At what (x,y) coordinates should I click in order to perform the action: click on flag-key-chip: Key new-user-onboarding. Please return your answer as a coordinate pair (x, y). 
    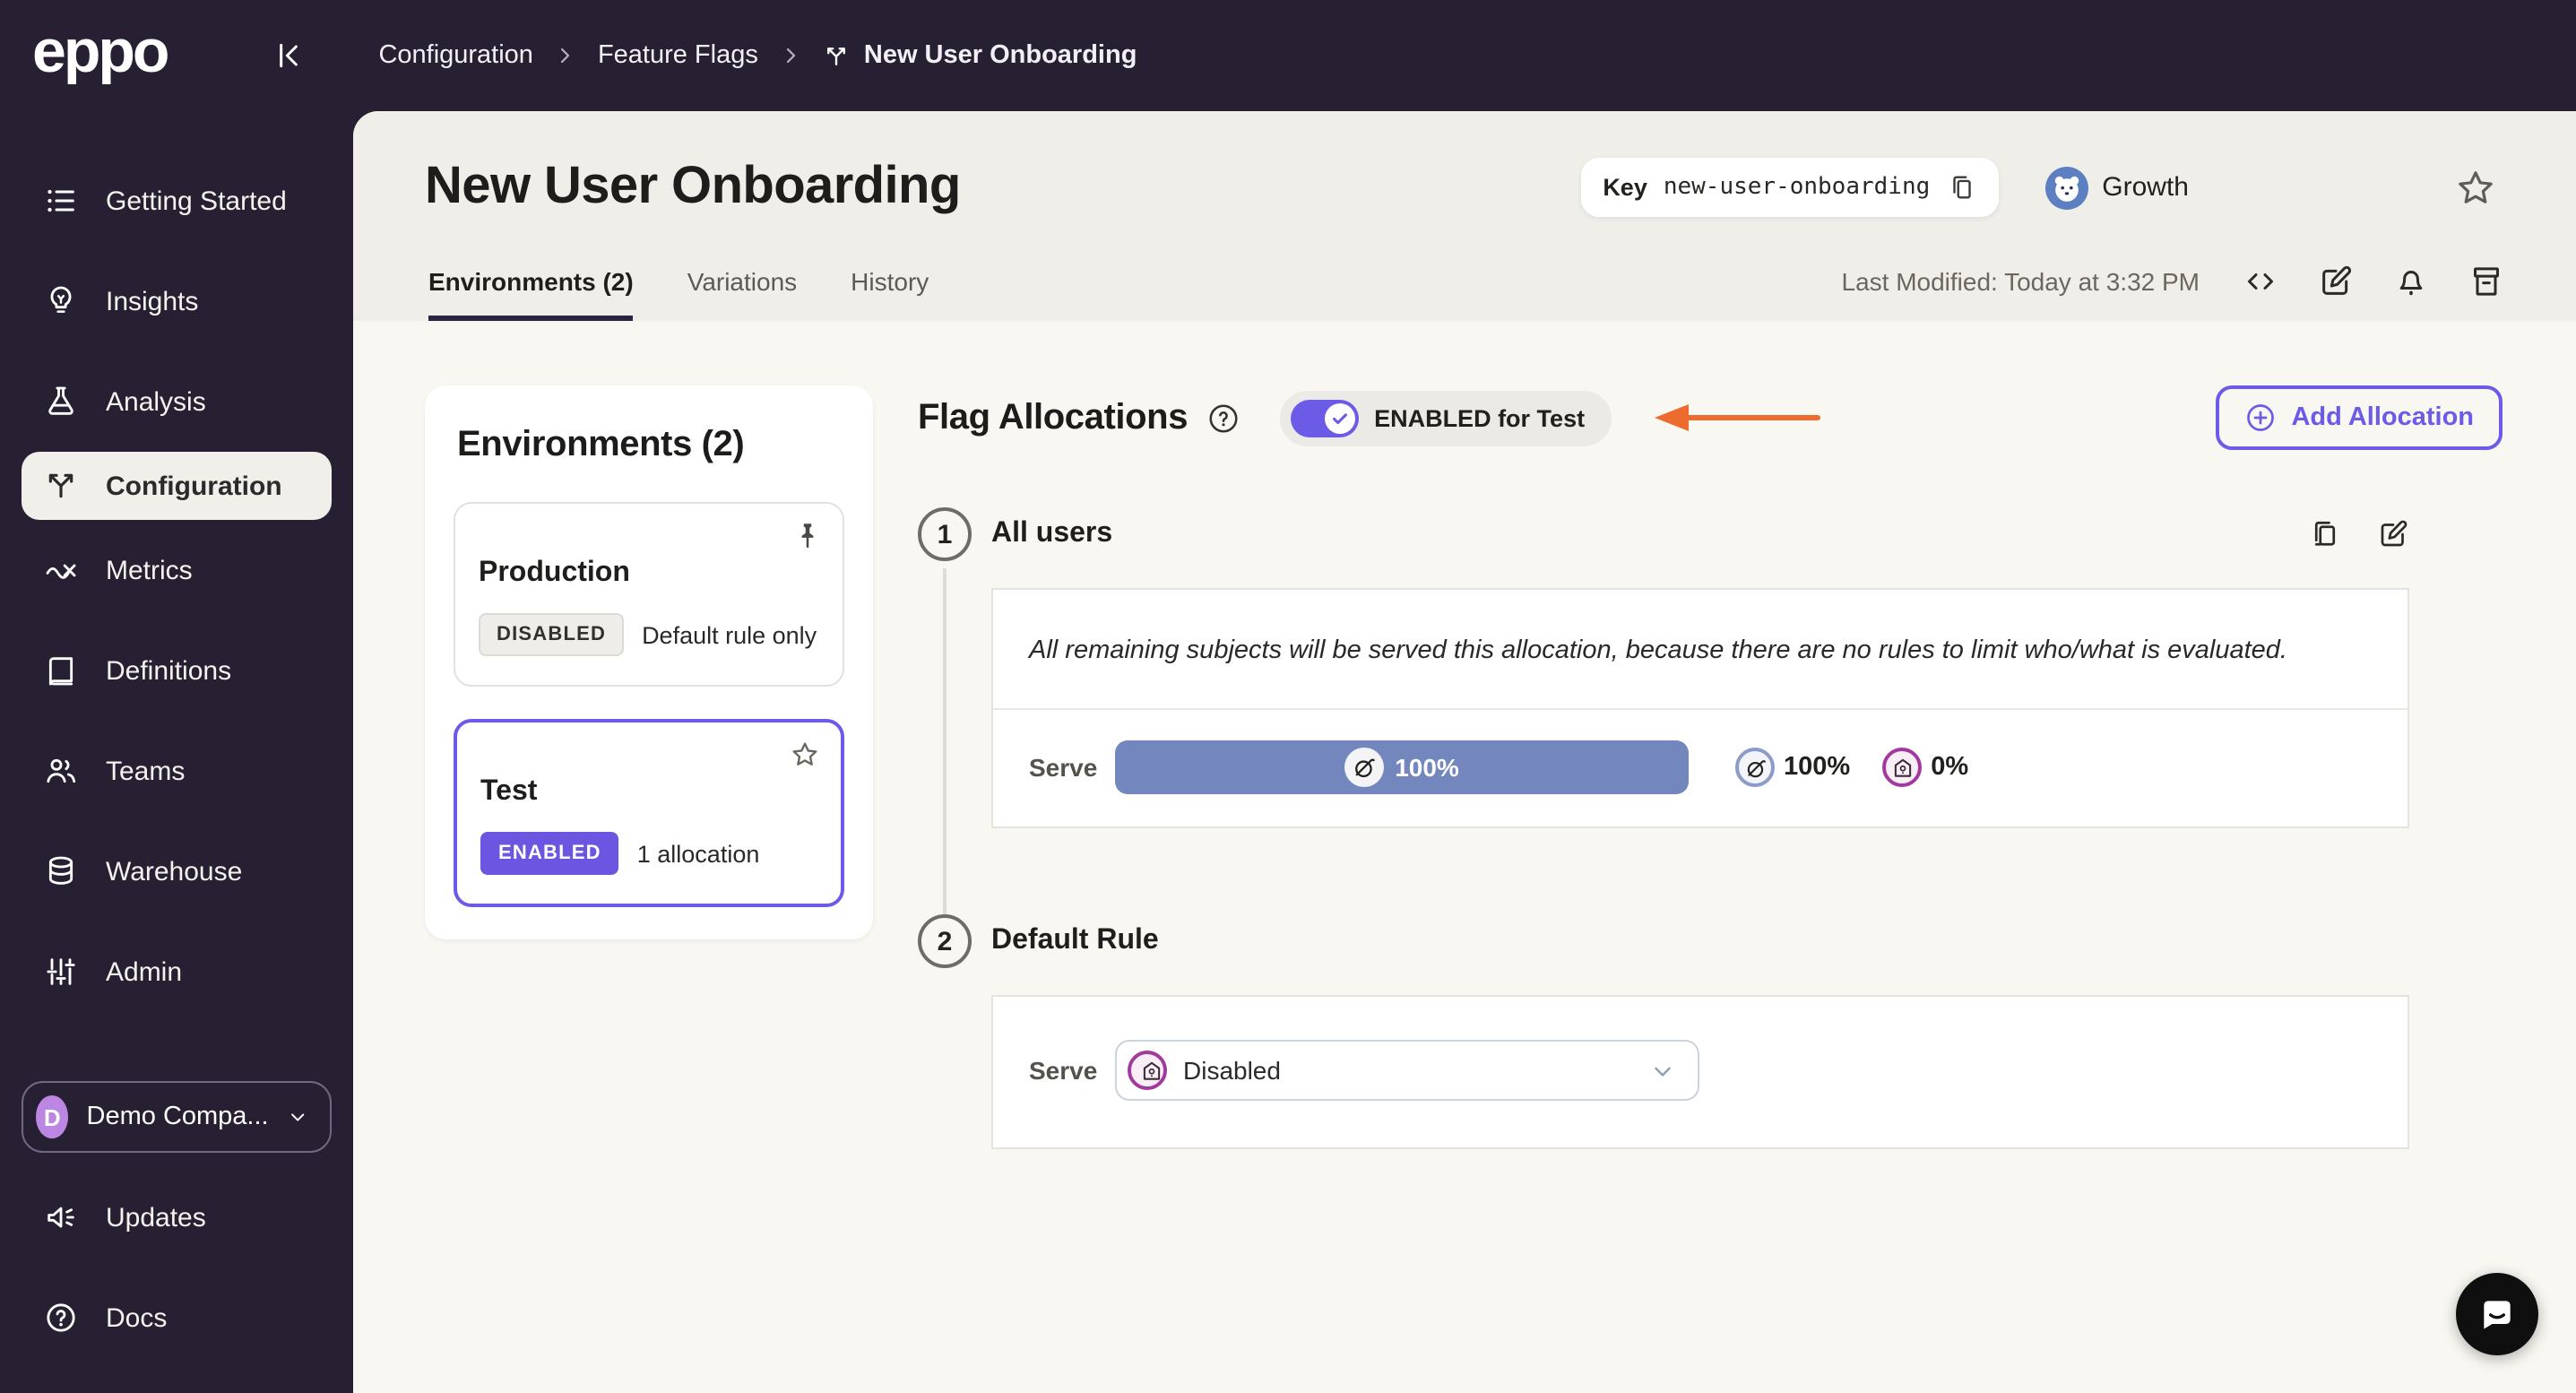
    Looking at the image, I should click on (1790, 187).